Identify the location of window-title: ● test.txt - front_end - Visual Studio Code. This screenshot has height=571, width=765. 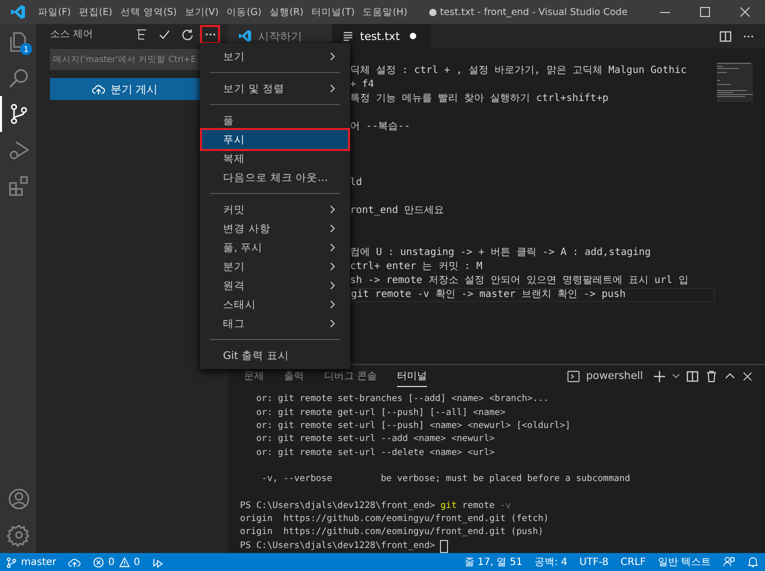
(528, 12).